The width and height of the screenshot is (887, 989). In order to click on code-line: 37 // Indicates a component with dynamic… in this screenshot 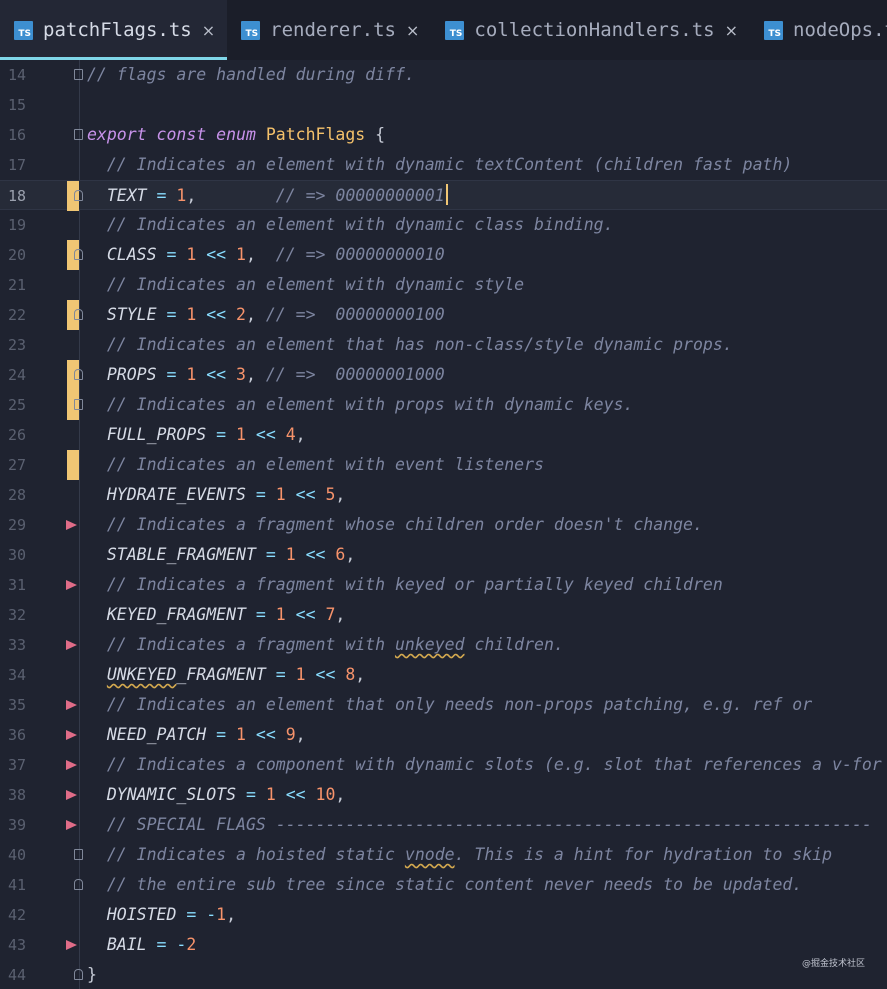, I will do `click(443, 765)`.